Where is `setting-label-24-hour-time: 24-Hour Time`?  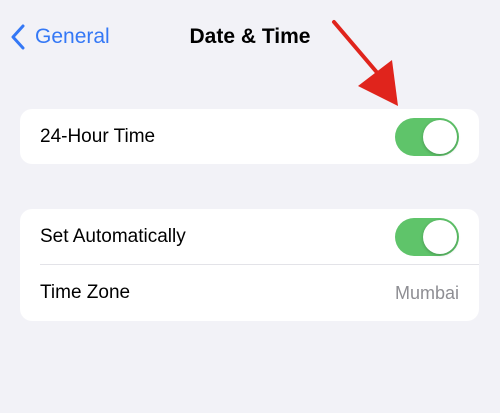 setting-label-24-hour-time: 24-Hour Time is located at coordinates (98, 136).